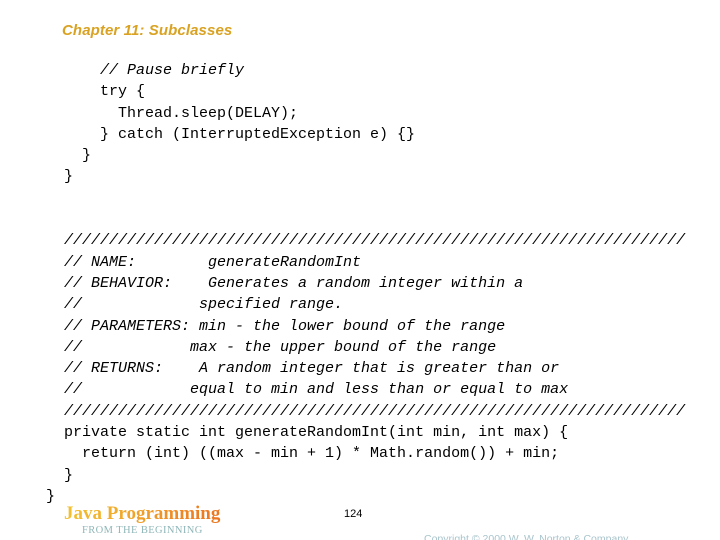 The height and width of the screenshot is (540, 720). Describe the element at coordinates (179, 514) in the screenshot. I see `brand-title: Java Programming` at that location.